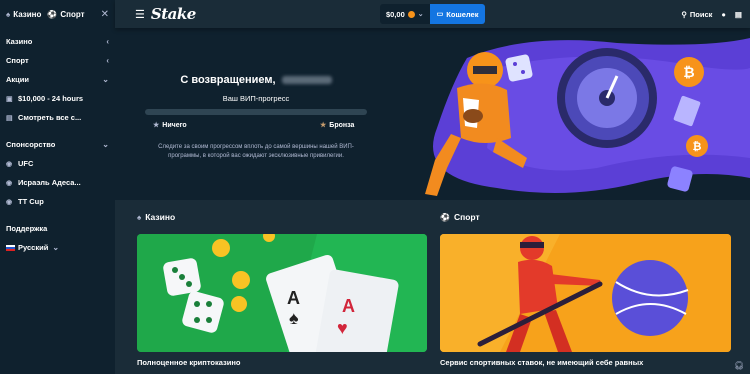 This screenshot has width=750, height=374. I want to click on stake-logo: Stake, so click(173, 14).